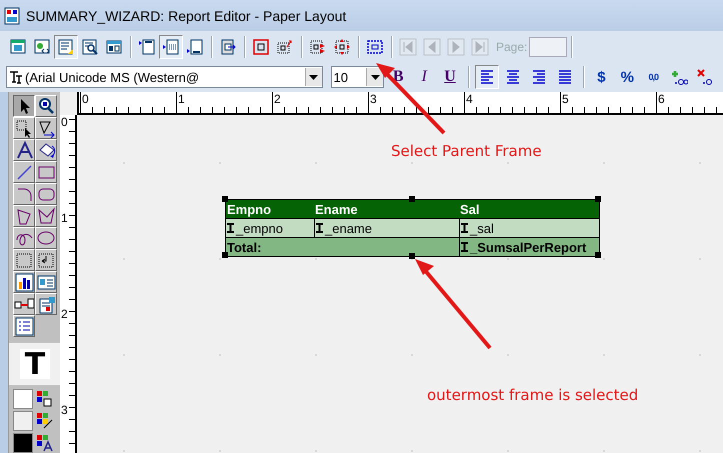 The width and height of the screenshot is (723, 453). I want to click on chart-tool, so click(24, 282).